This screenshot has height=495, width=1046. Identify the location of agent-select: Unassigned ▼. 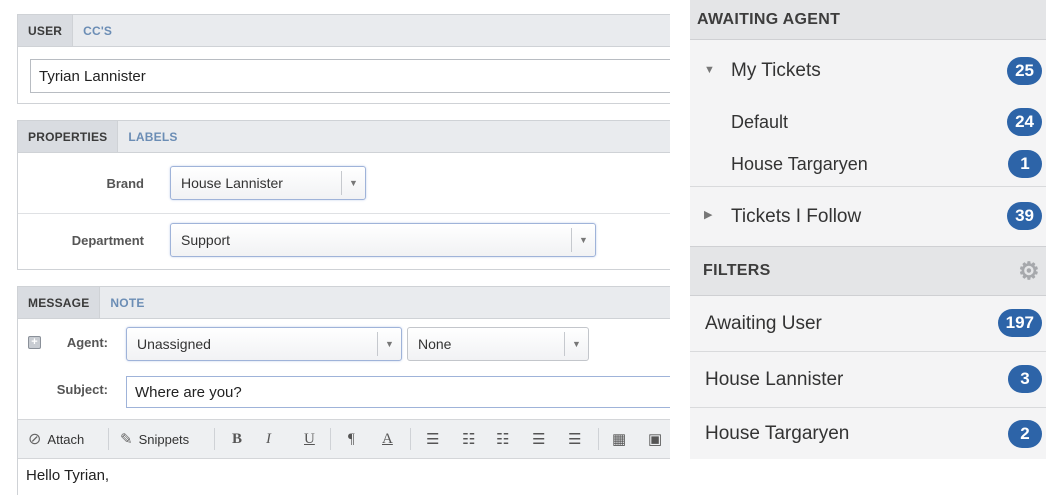
(264, 344).